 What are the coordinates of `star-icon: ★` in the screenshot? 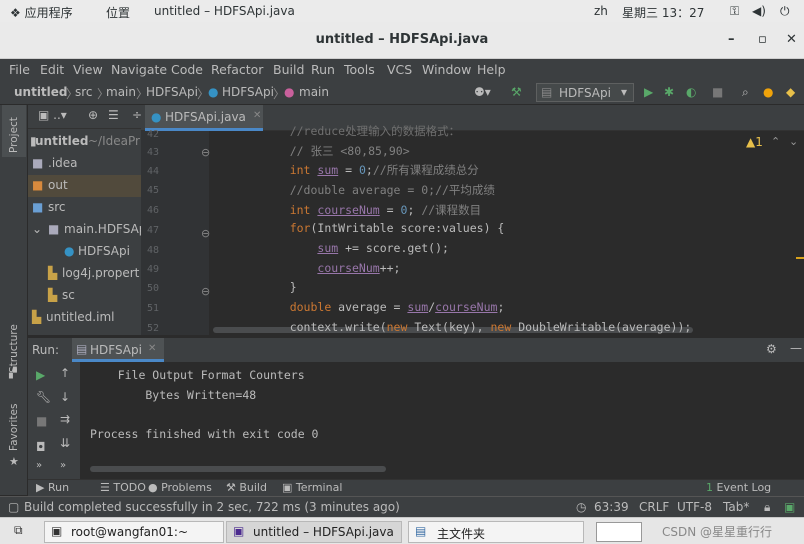 It's located at (14, 461).